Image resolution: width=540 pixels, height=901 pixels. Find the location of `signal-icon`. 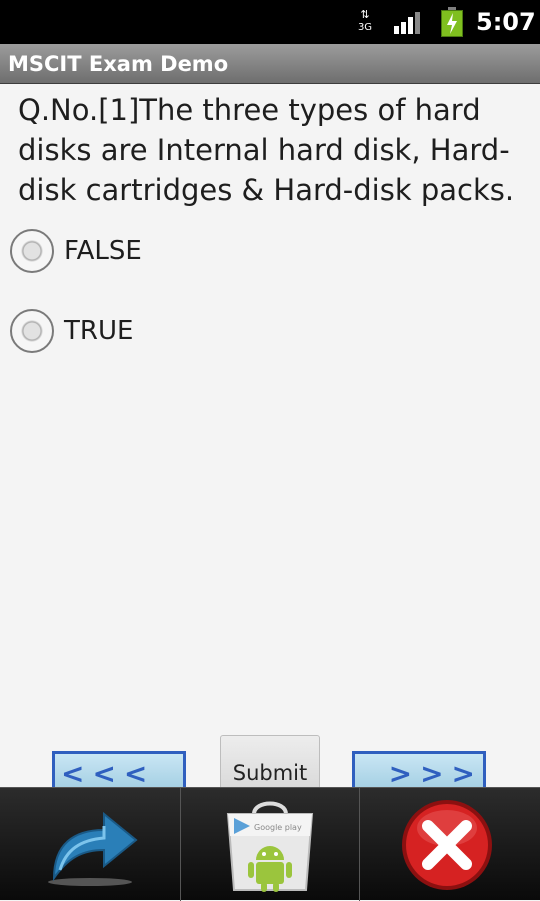

signal-icon is located at coordinates (409, 22).